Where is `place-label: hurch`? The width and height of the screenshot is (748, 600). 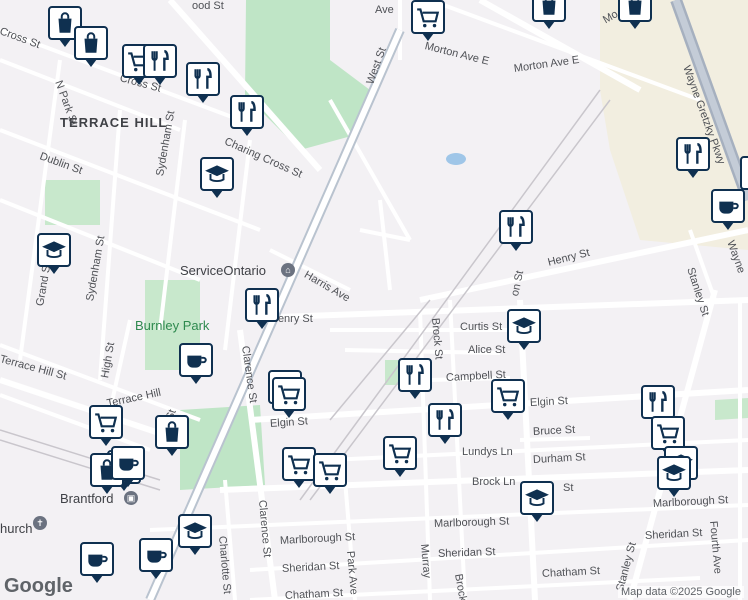 place-label: hurch is located at coordinates (16, 528).